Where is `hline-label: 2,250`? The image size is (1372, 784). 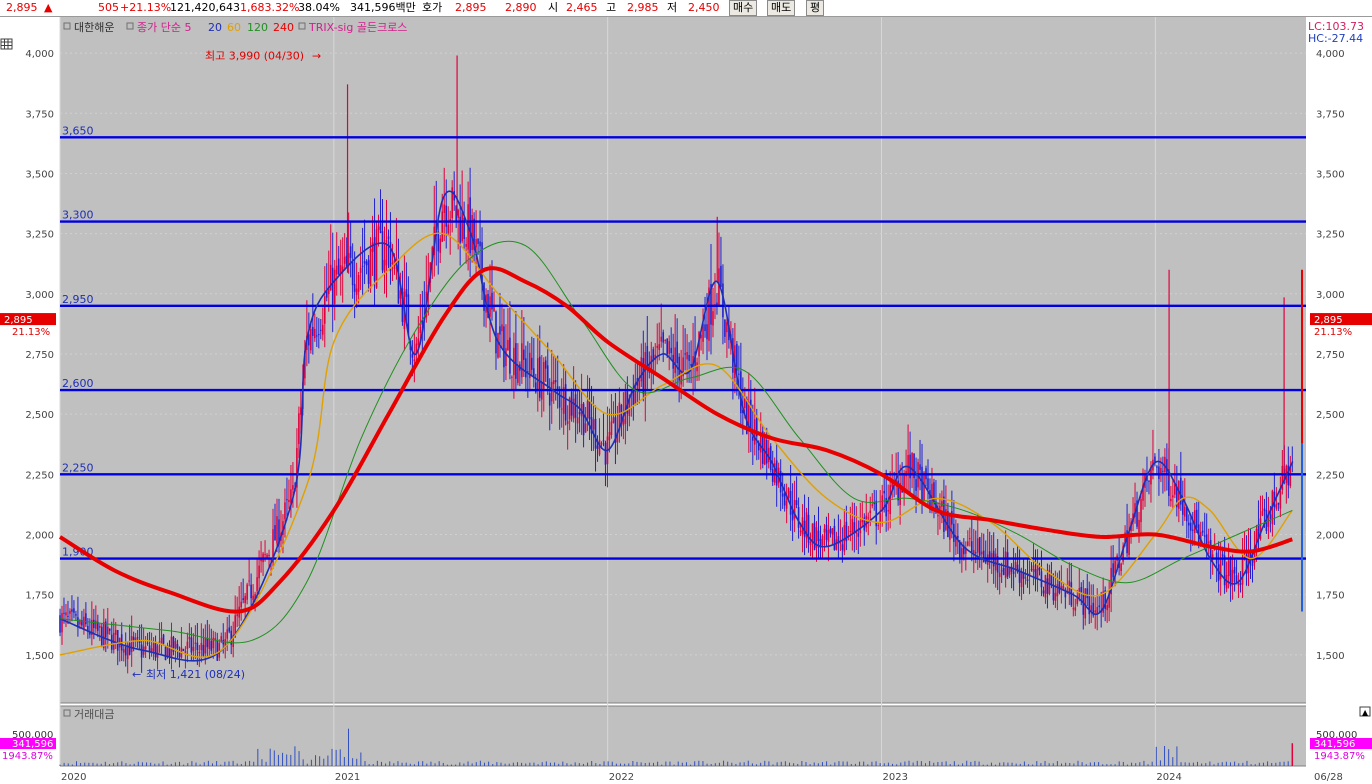 hline-label: 2,250 is located at coordinates (78, 467).